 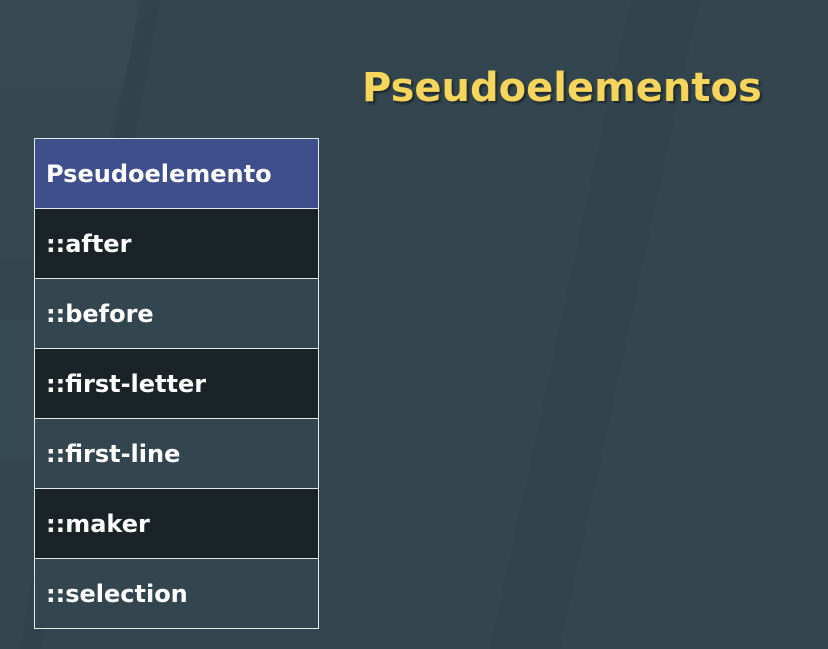 I want to click on table-row: ::first-letter, so click(x=176, y=383).